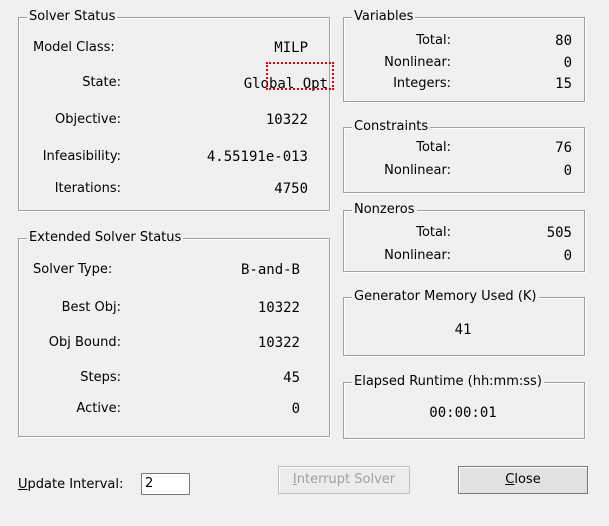 This screenshot has width=609, height=526. What do you see at coordinates (567, 256) in the screenshot?
I see `nonzeros-nonlinear-value: 0` at bounding box center [567, 256].